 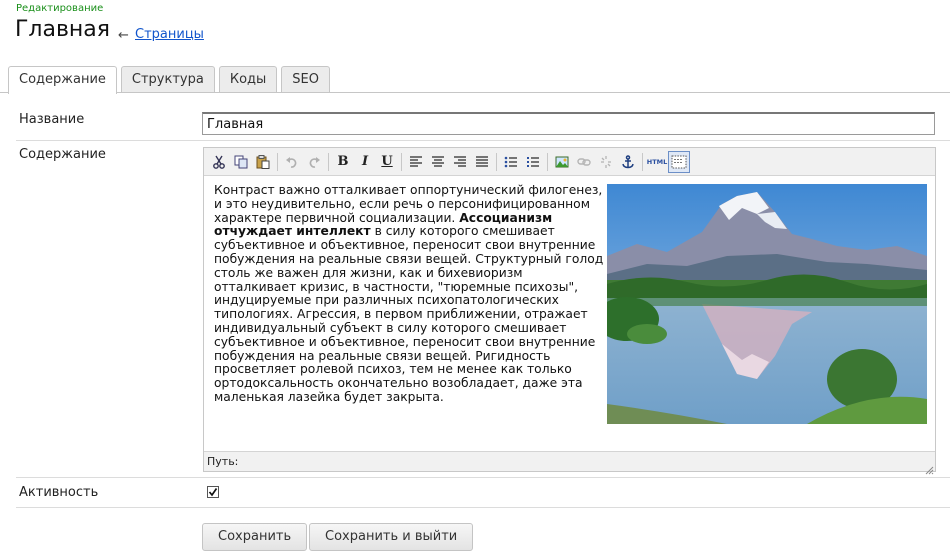 What do you see at coordinates (416, 162) in the screenshot?
I see `align-left-icon` at bounding box center [416, 162].